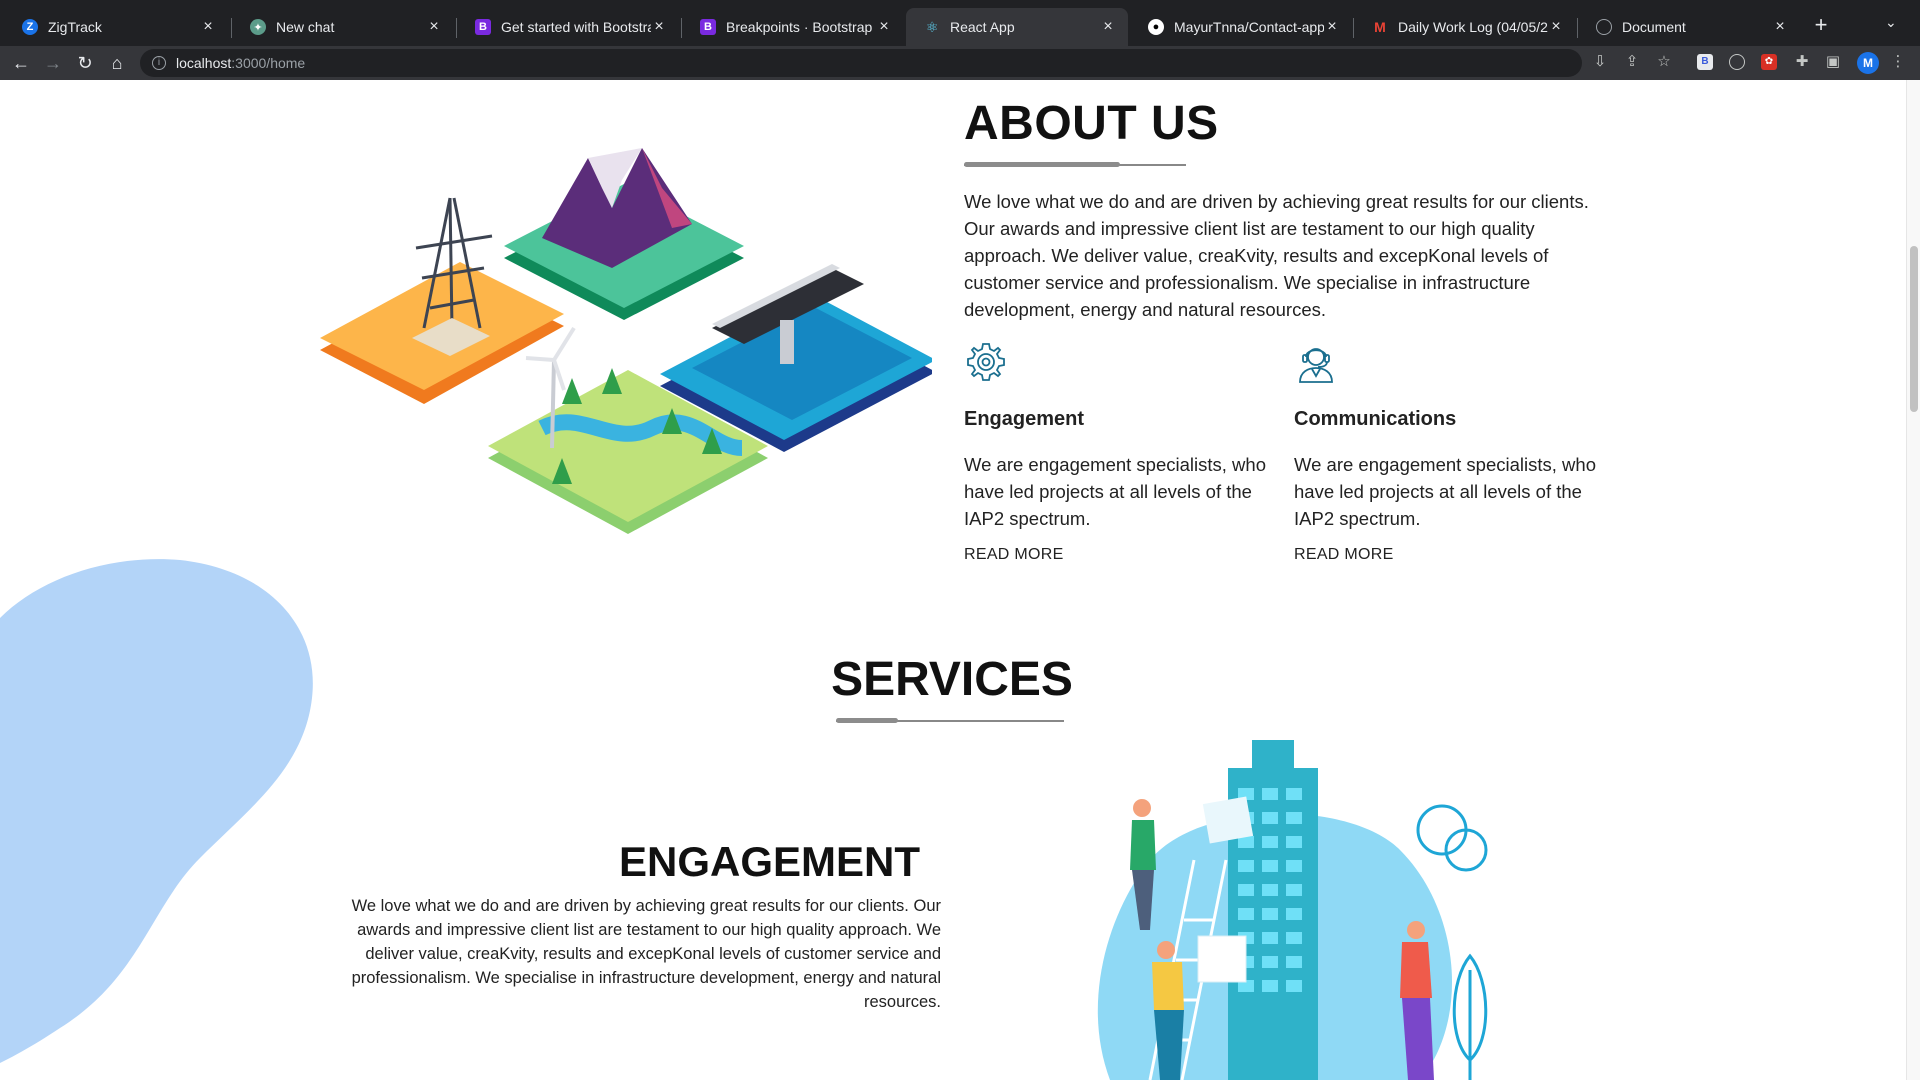 This screenshot has height=1080, width=1920. I want to click on team-building-illustration, so click(1292, 910).